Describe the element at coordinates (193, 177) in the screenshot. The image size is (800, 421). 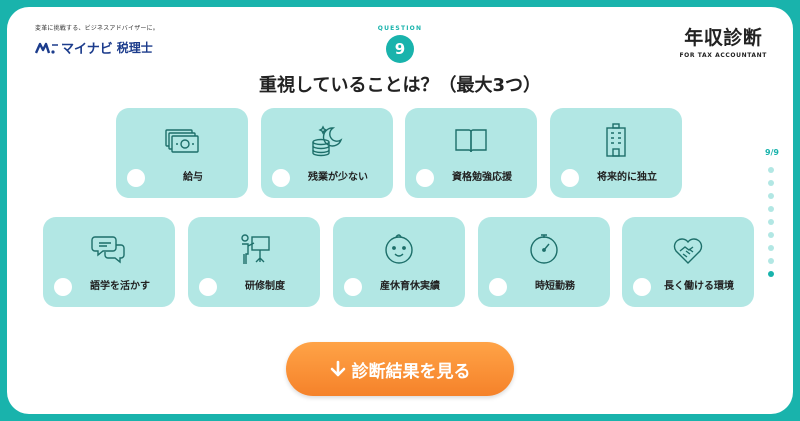
I see `option-label: 給与` at that location.